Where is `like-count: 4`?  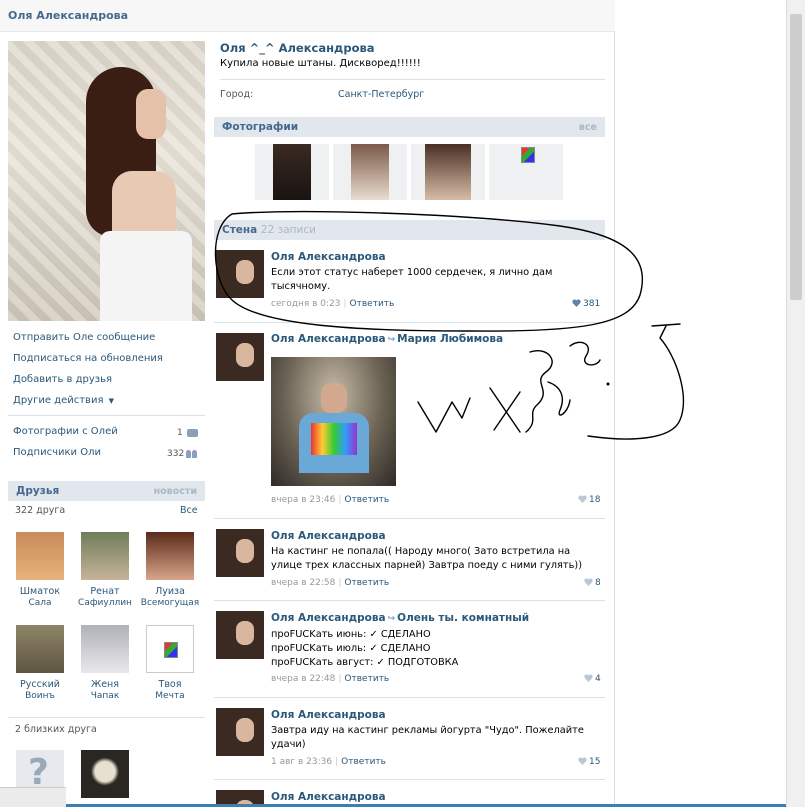 like-count: 4 is located at coordinates (598, 679).